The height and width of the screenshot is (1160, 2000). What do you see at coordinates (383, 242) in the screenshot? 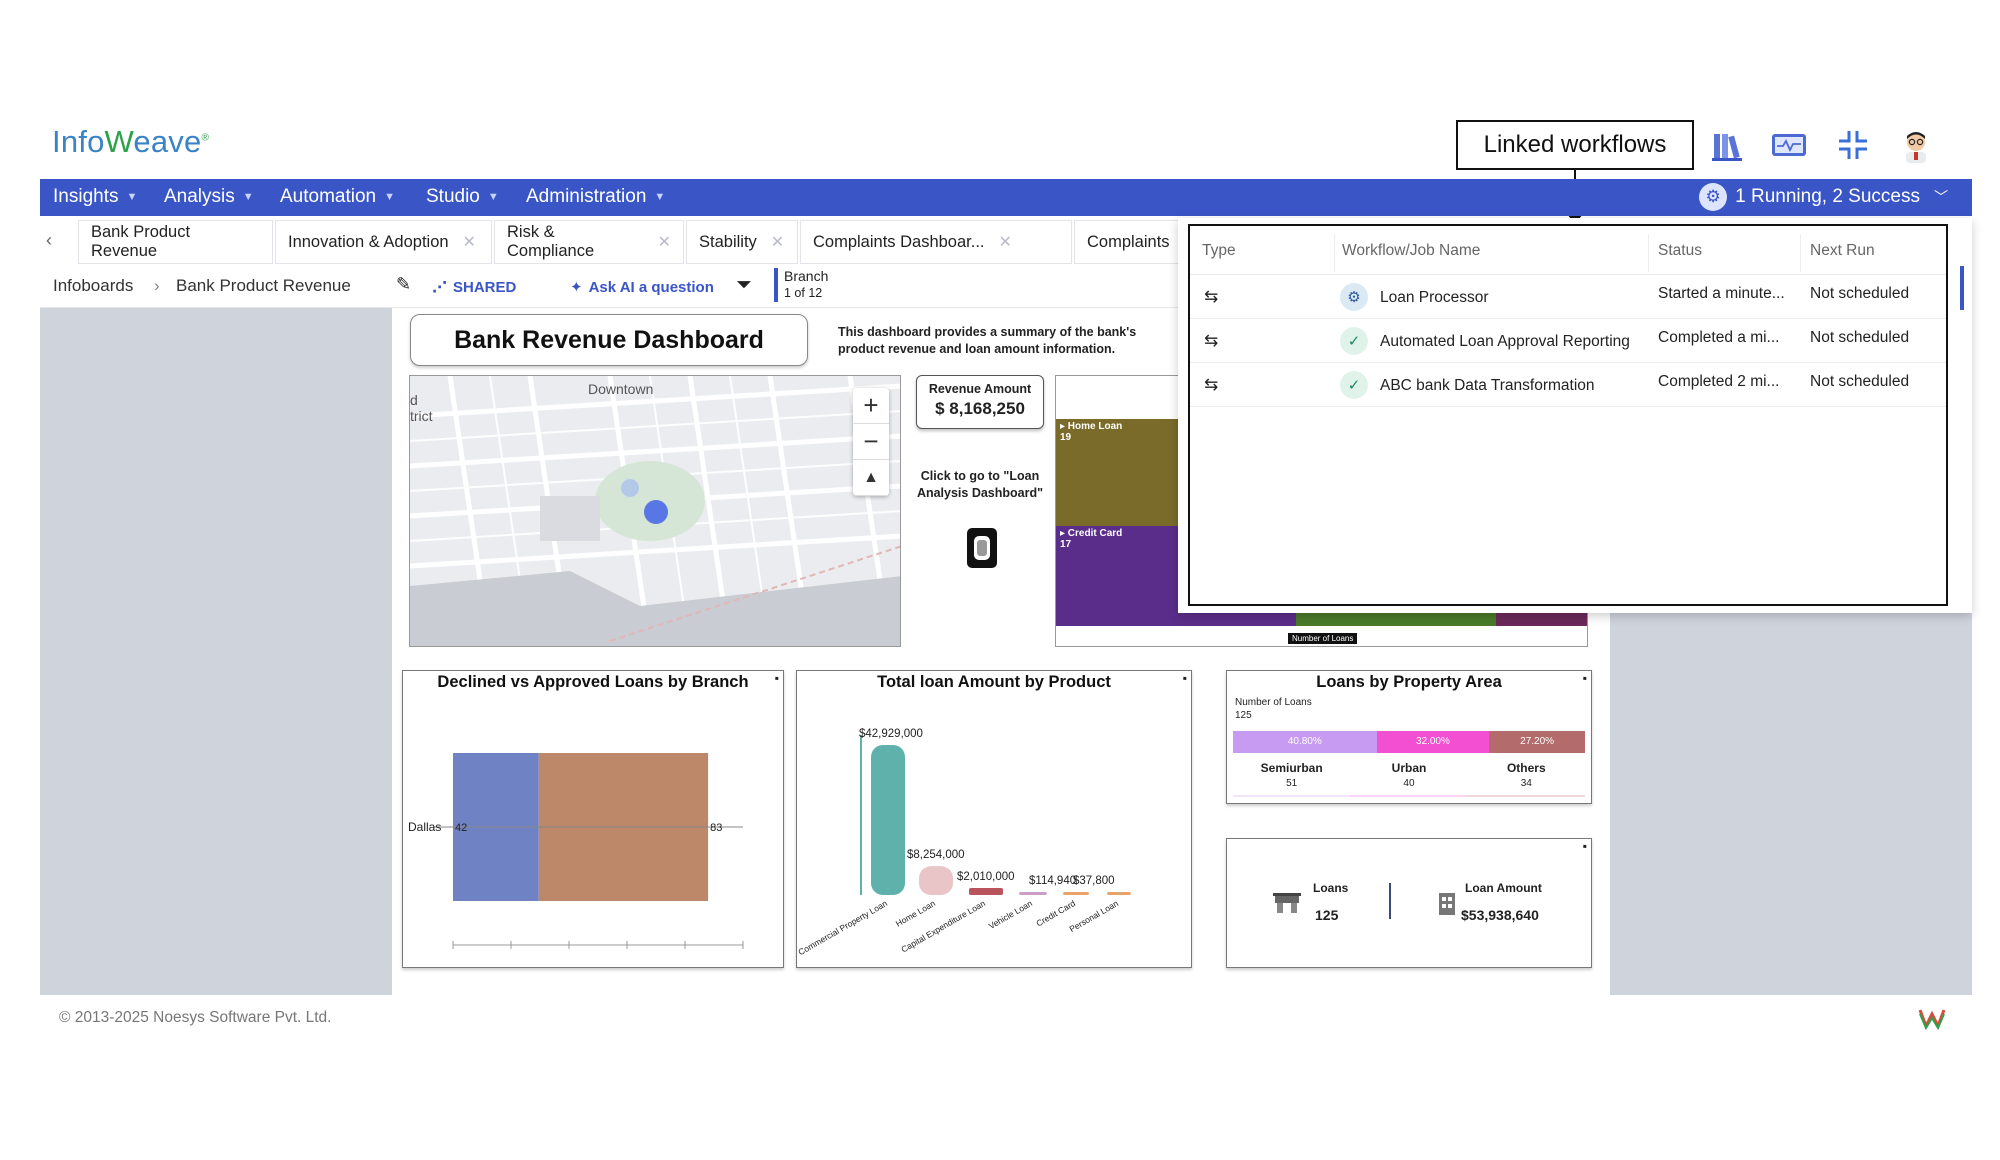
I see `tab-innovation-adoption: Innovation & Adoption ✕` at bounding box center [383, 242].